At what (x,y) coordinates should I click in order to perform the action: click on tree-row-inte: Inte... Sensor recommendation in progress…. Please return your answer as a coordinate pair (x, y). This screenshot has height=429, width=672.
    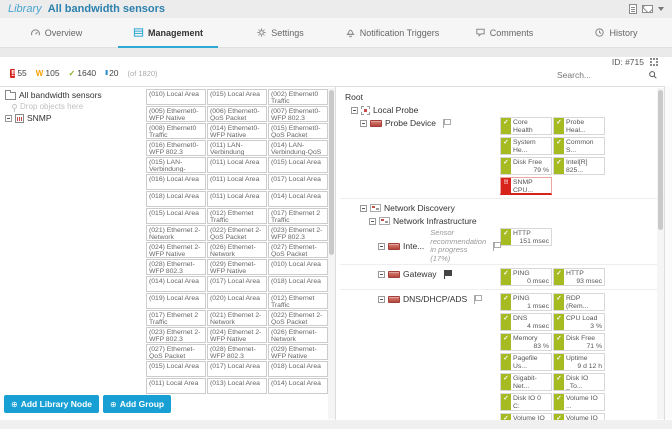
    Looking at the image, I should click on (499, 246).